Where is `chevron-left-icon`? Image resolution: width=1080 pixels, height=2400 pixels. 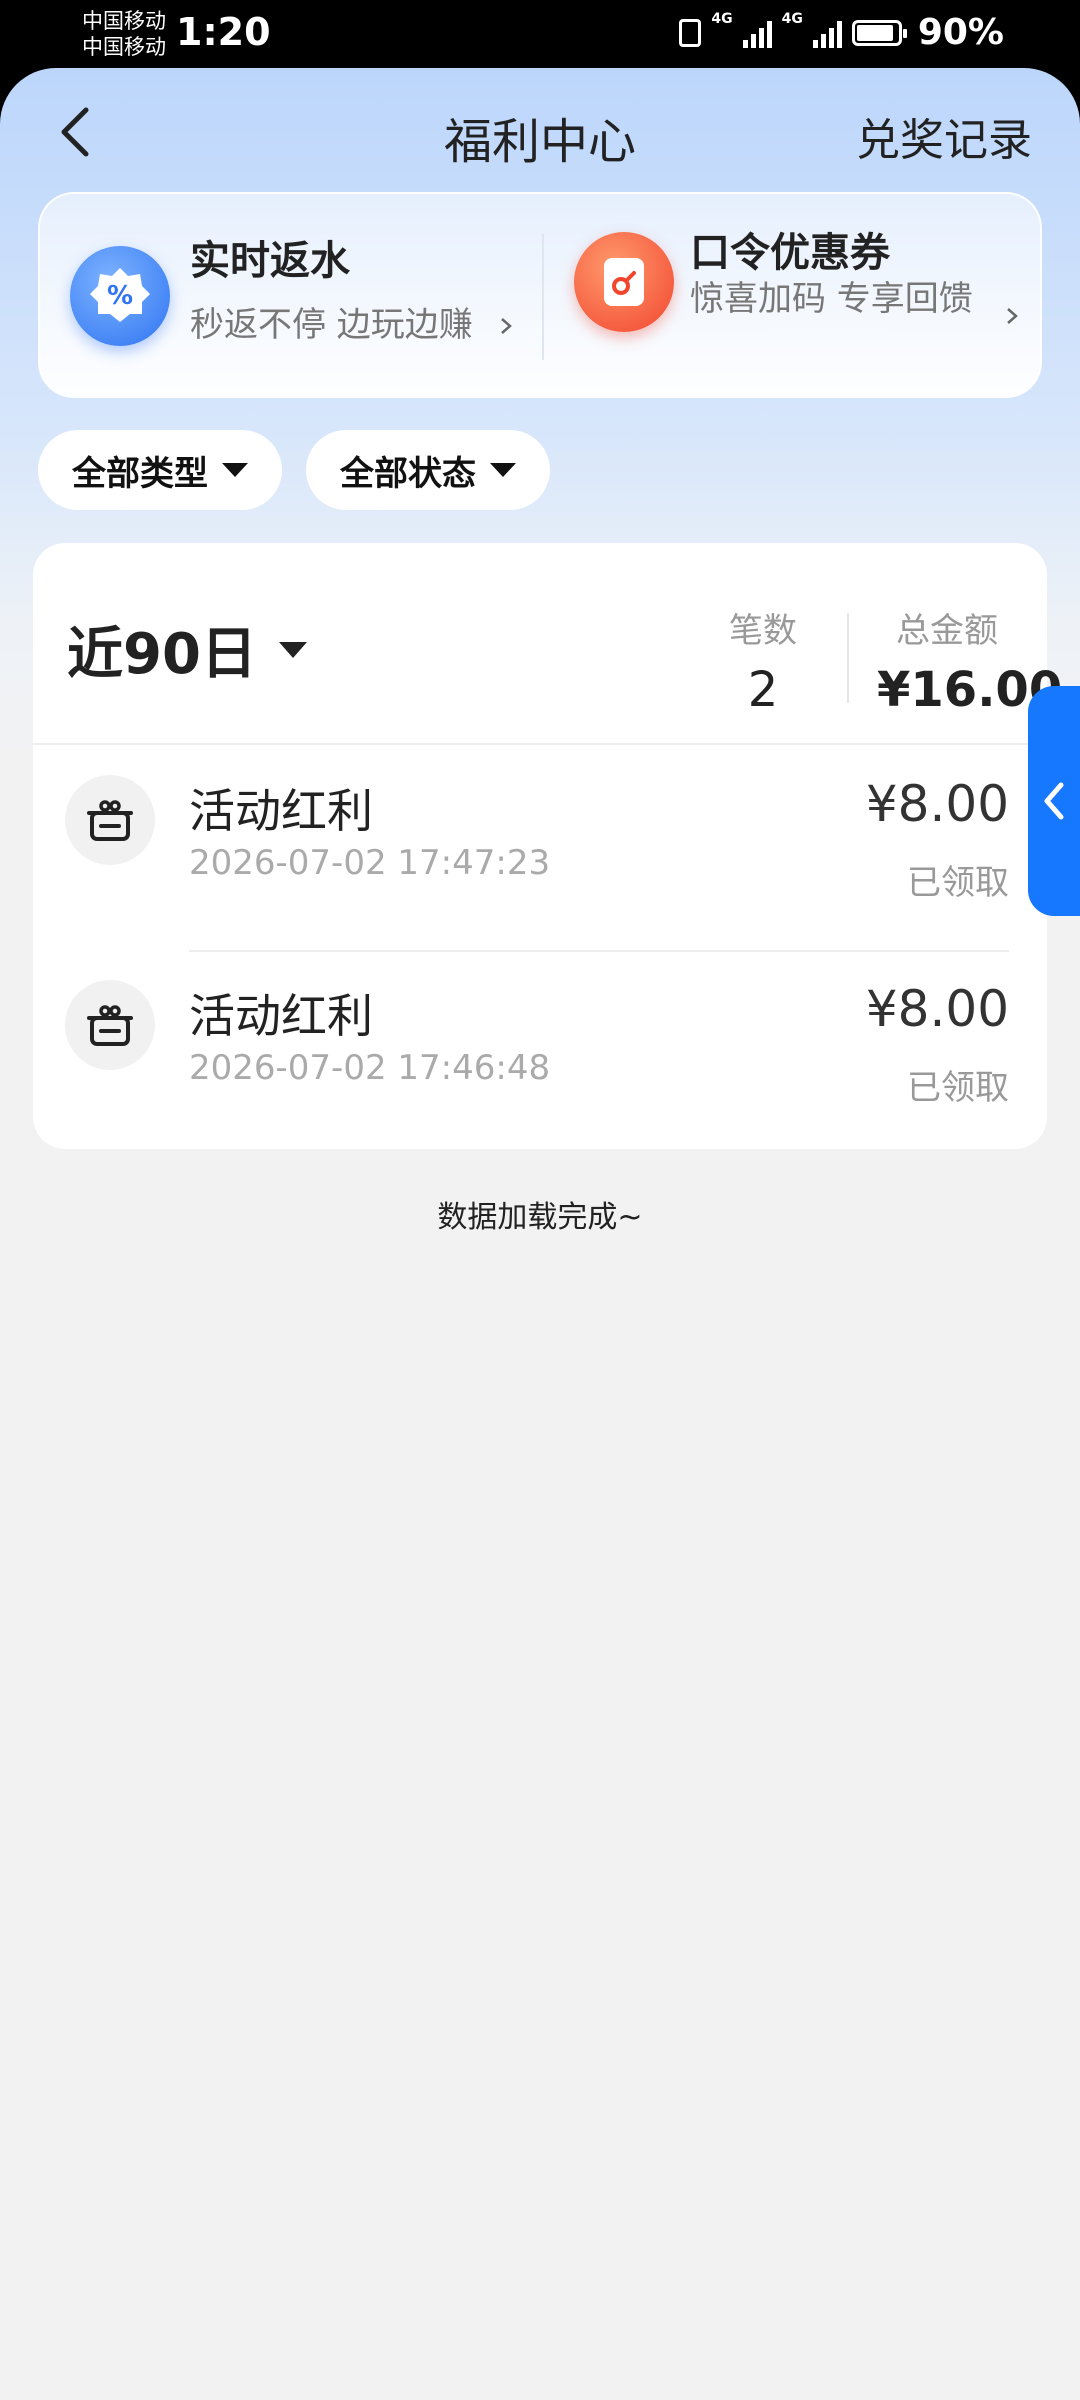 chevron-left-icon is located at coordinates (1054, 801).